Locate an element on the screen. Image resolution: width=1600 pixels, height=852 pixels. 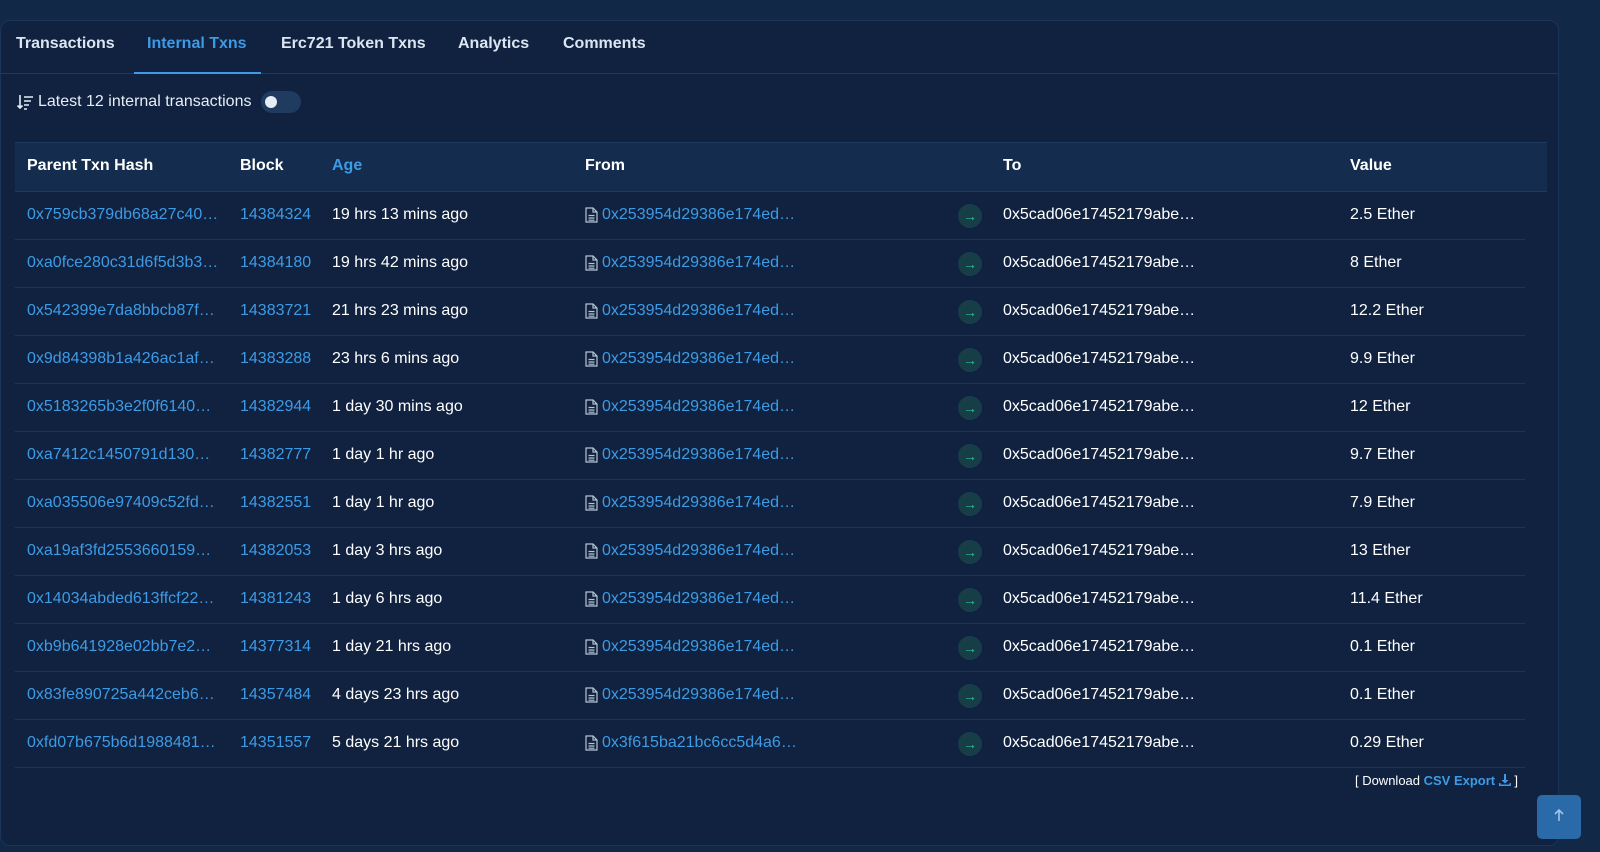
sort-desc-icon is located at coordinates (25, 102).